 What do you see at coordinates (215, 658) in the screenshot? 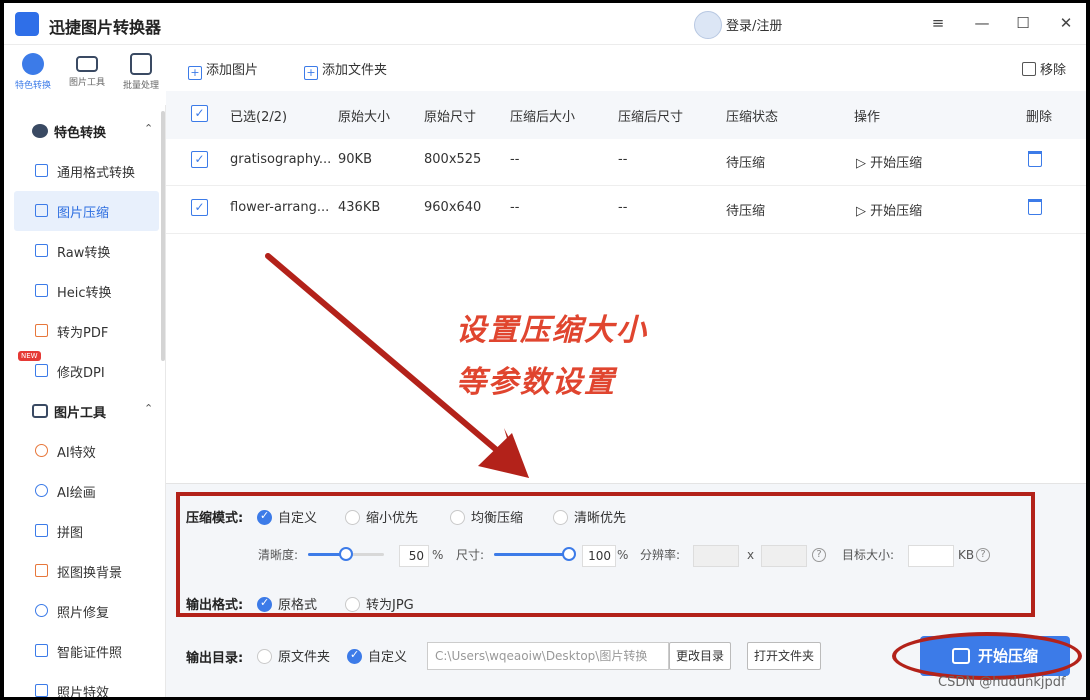
I see `output-dir-label: 输出目录:` at bounding box center [215, 658].